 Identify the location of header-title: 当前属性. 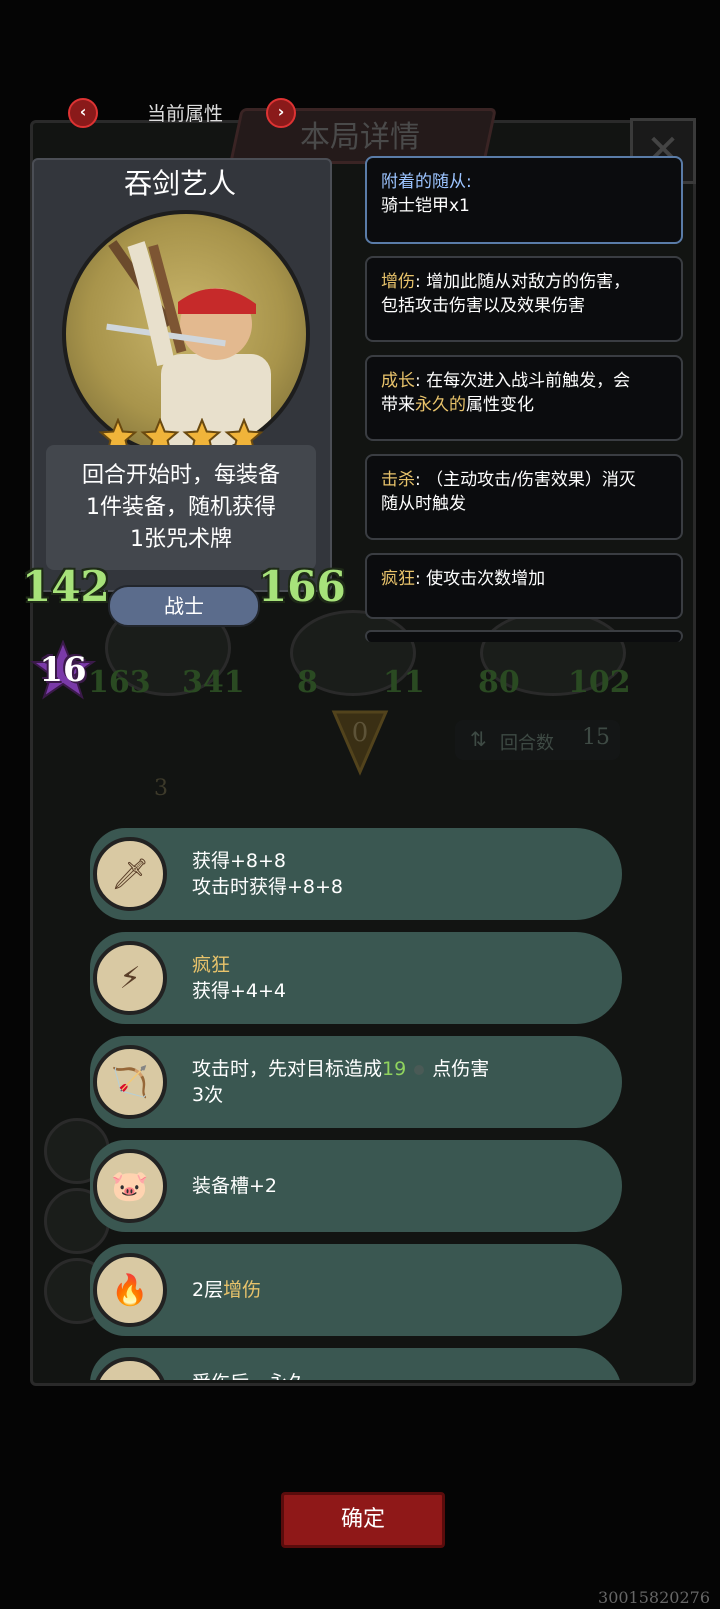
(184, 114).